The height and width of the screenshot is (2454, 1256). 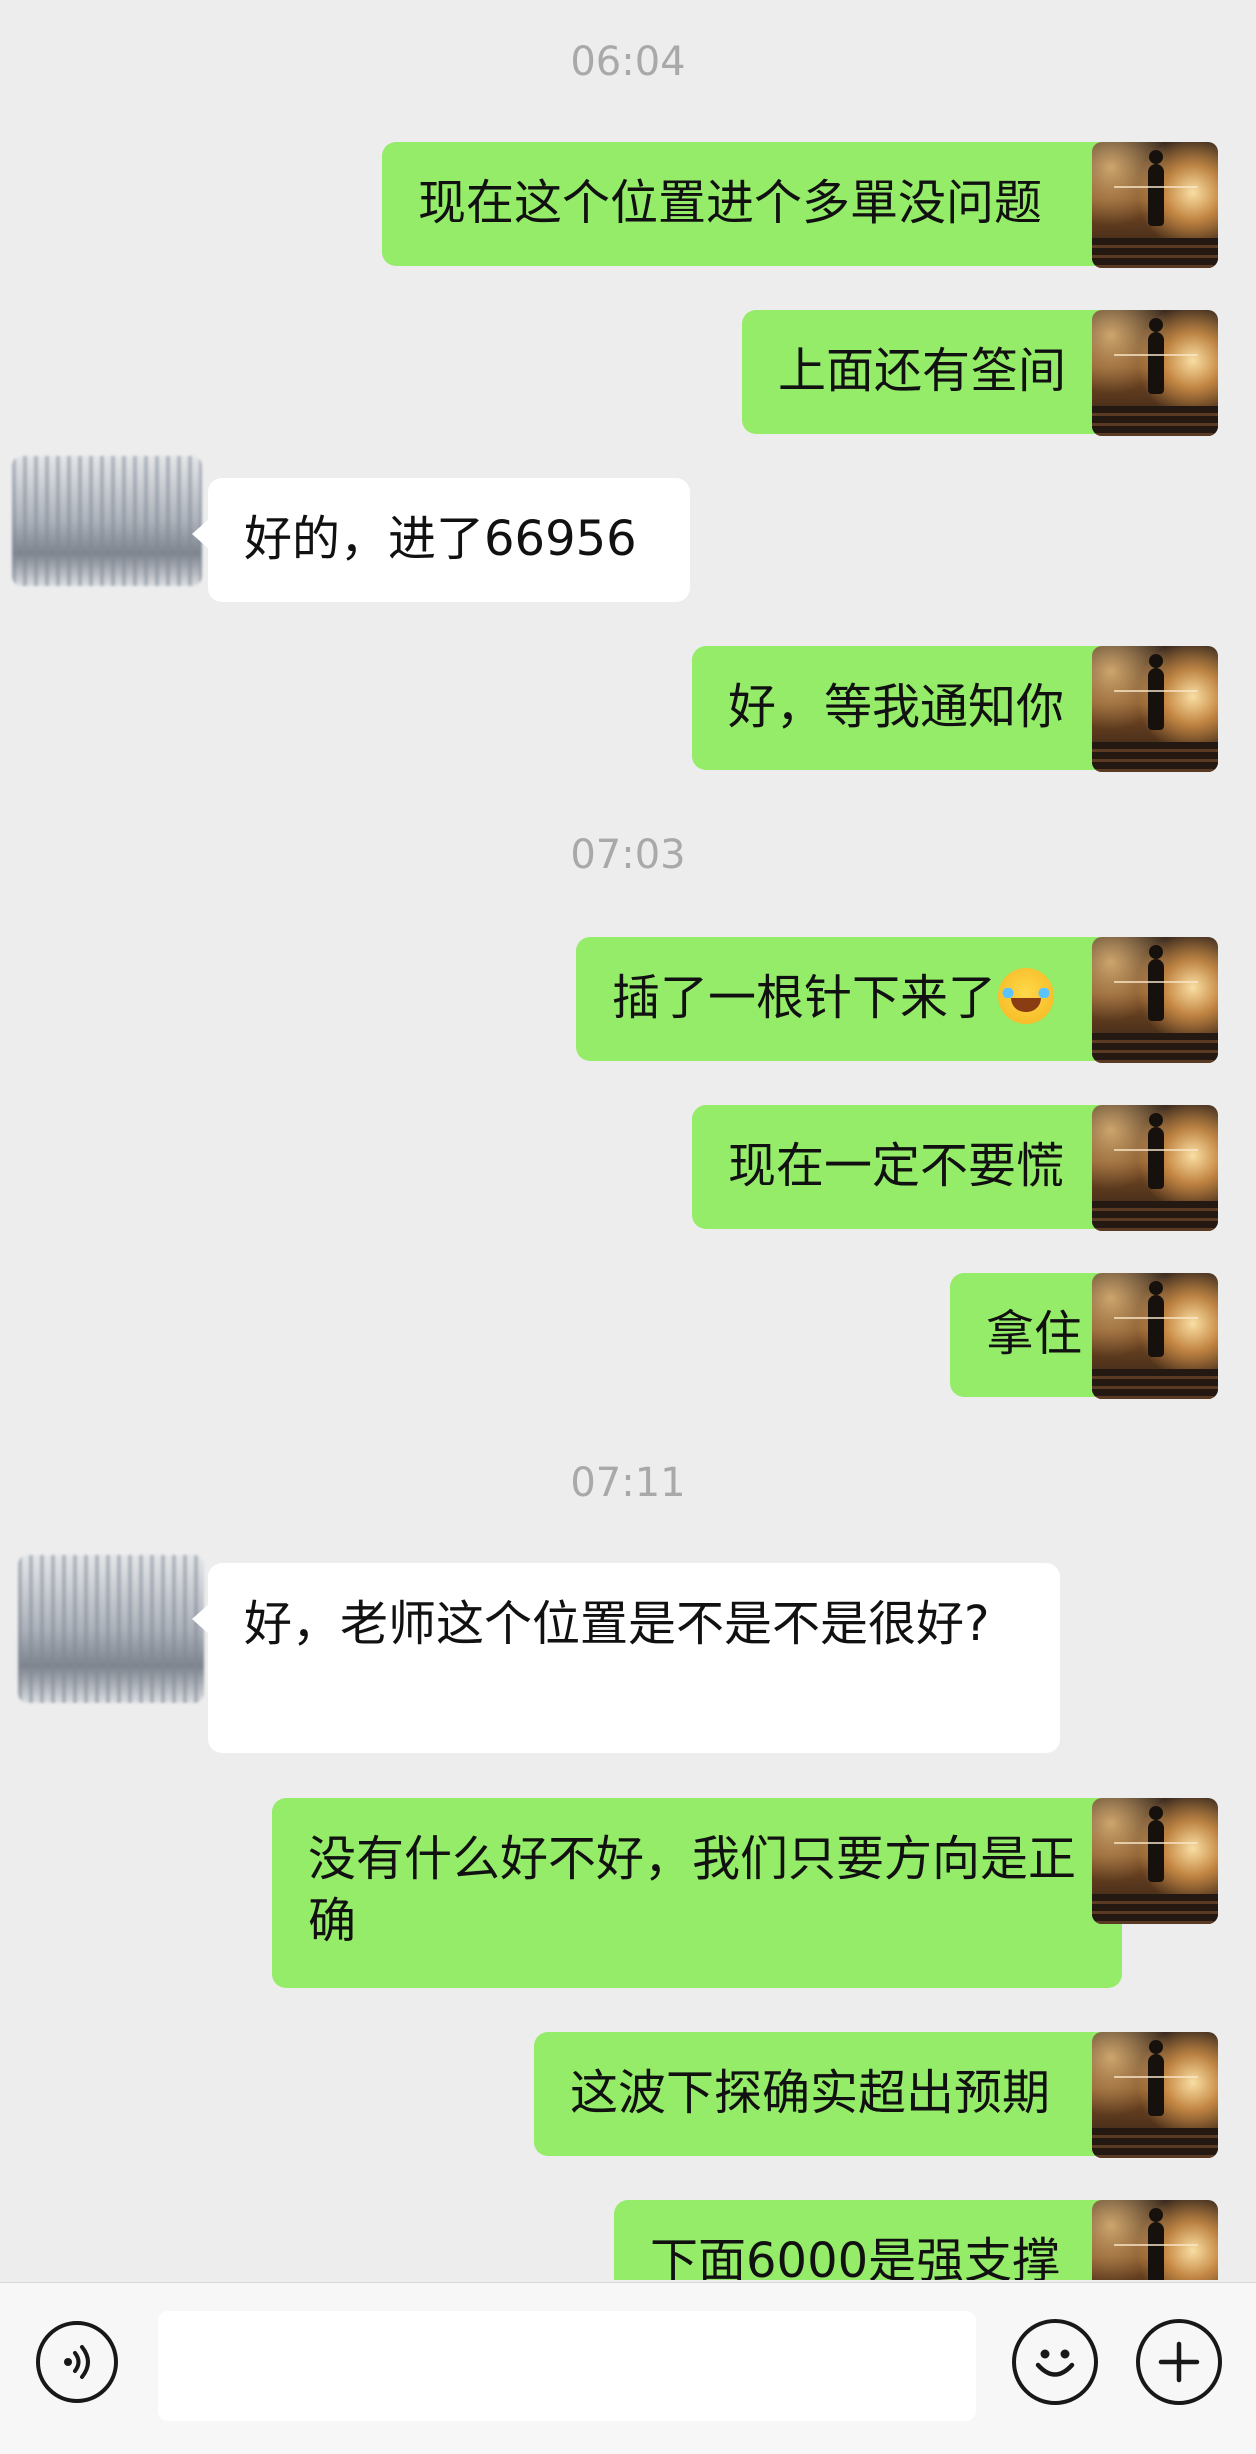 I want to click on emoji-button, so click(x=1055, y=2362).